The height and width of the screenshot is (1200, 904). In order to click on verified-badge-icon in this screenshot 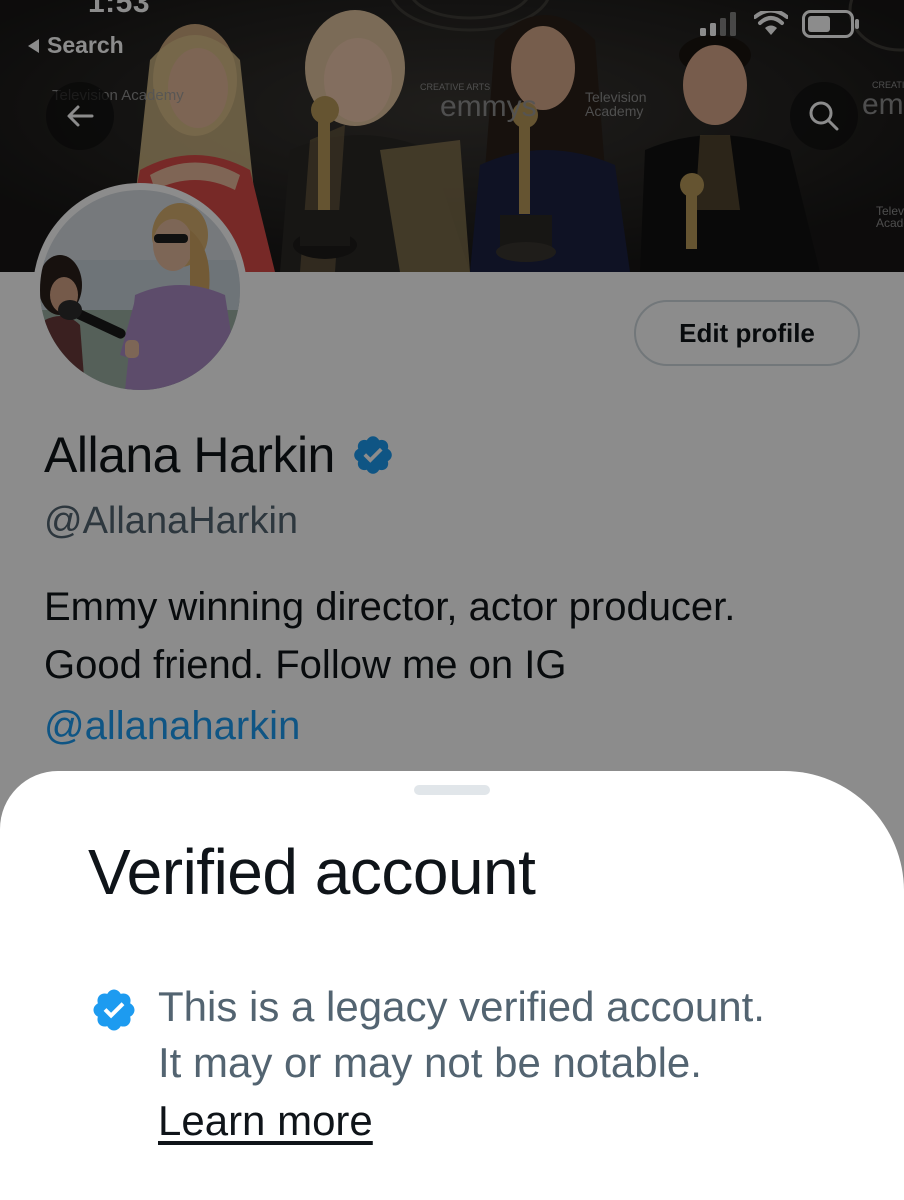, I will do `click(114, 1012)`.